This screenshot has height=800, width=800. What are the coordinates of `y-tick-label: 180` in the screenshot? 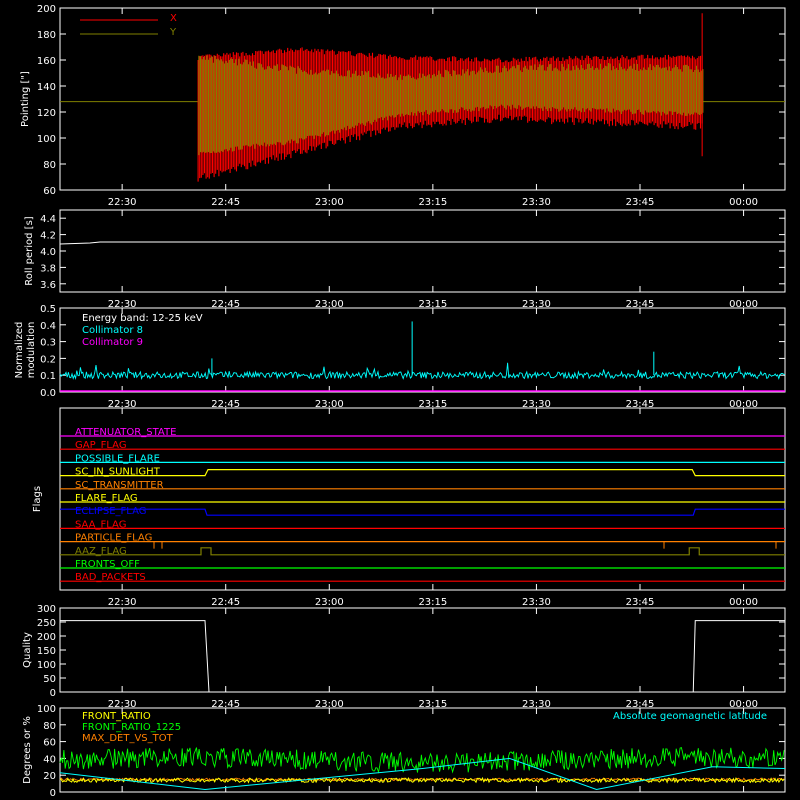 It's located at (46, 35).